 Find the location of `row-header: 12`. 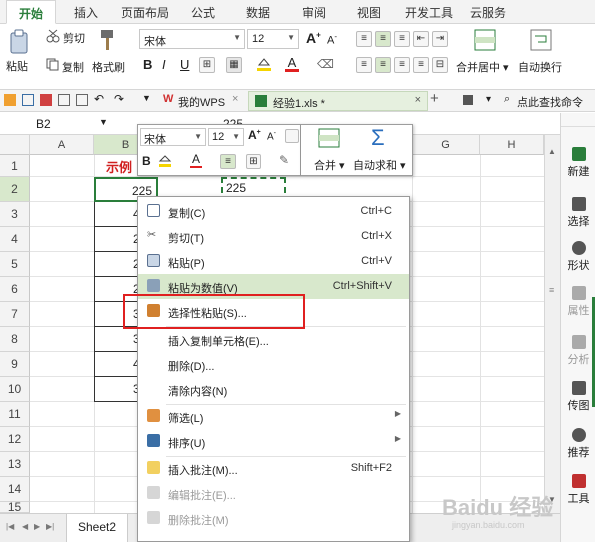

row-header: 12 is located at coordinates (15, 439).